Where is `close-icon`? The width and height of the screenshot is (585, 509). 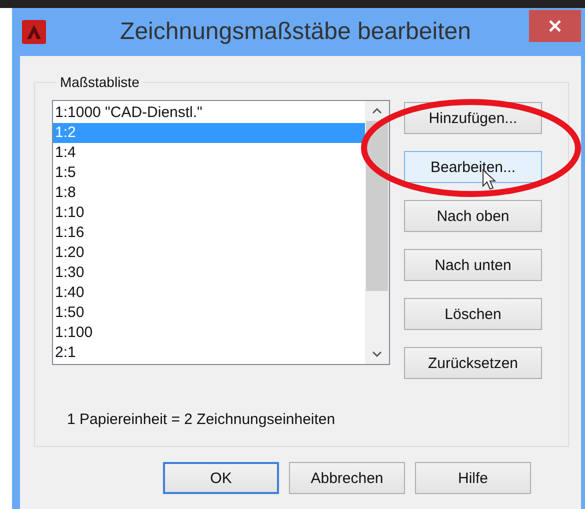 close-icon is located at coordinates (555, 26).